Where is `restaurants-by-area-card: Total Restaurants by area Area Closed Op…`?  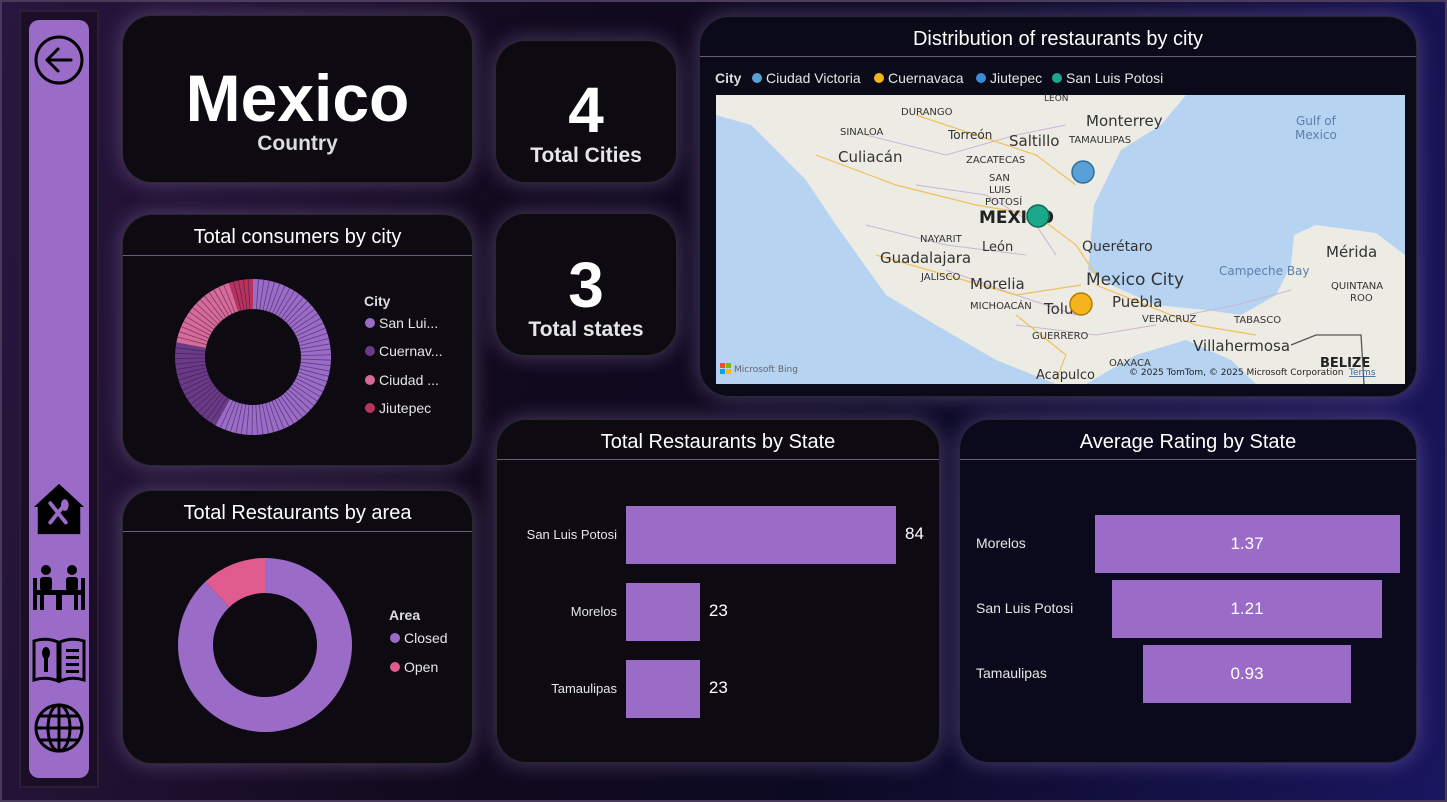
restaurants-by-area-card: Total Restaurants by area Area Closed Op… is located at coordinates (297, 627).